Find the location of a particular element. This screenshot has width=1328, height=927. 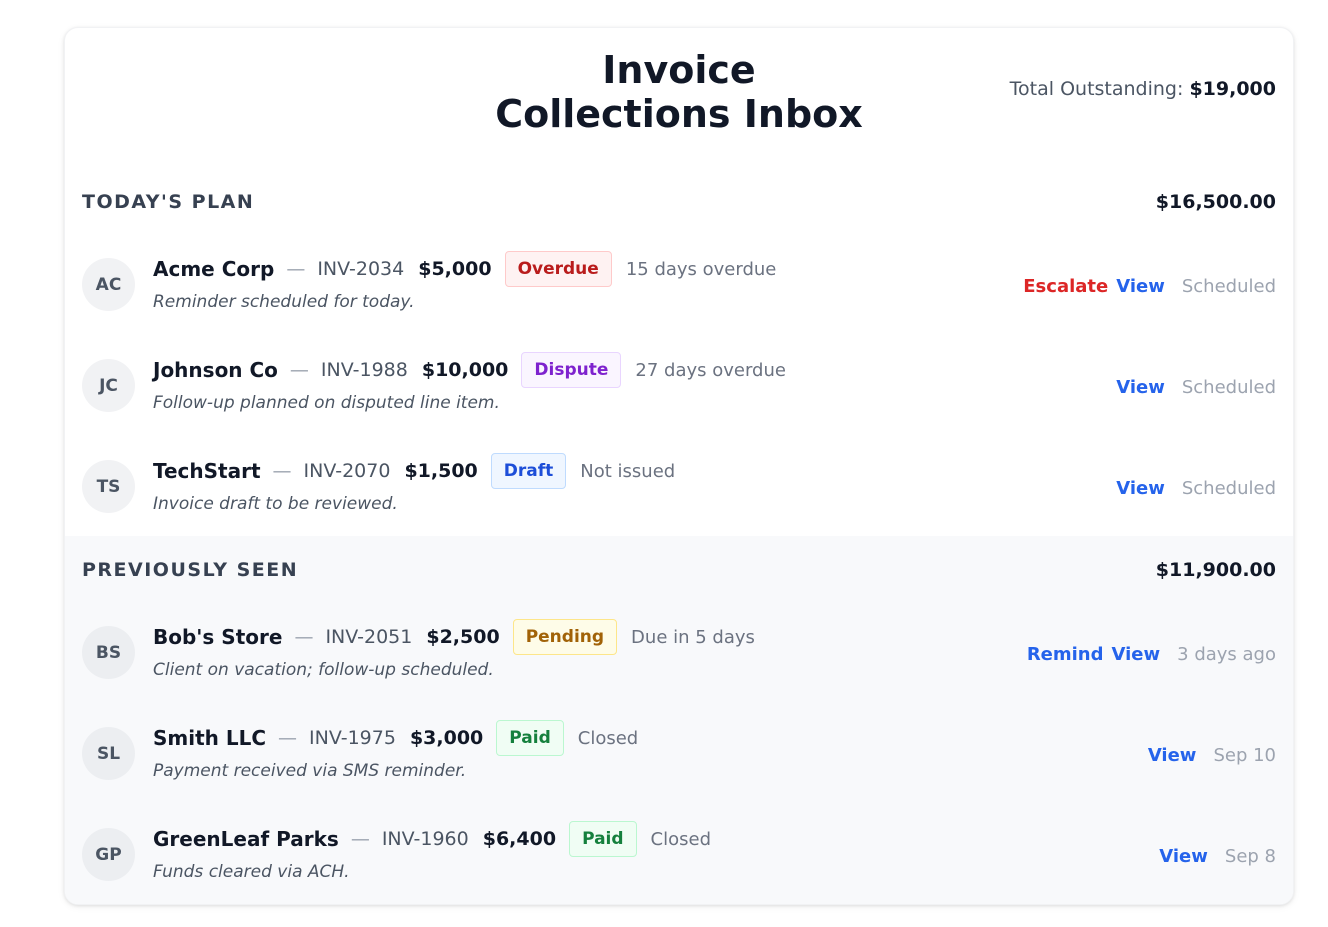

row-actions: View Sep 10 is located at coordinates (1208, 755).